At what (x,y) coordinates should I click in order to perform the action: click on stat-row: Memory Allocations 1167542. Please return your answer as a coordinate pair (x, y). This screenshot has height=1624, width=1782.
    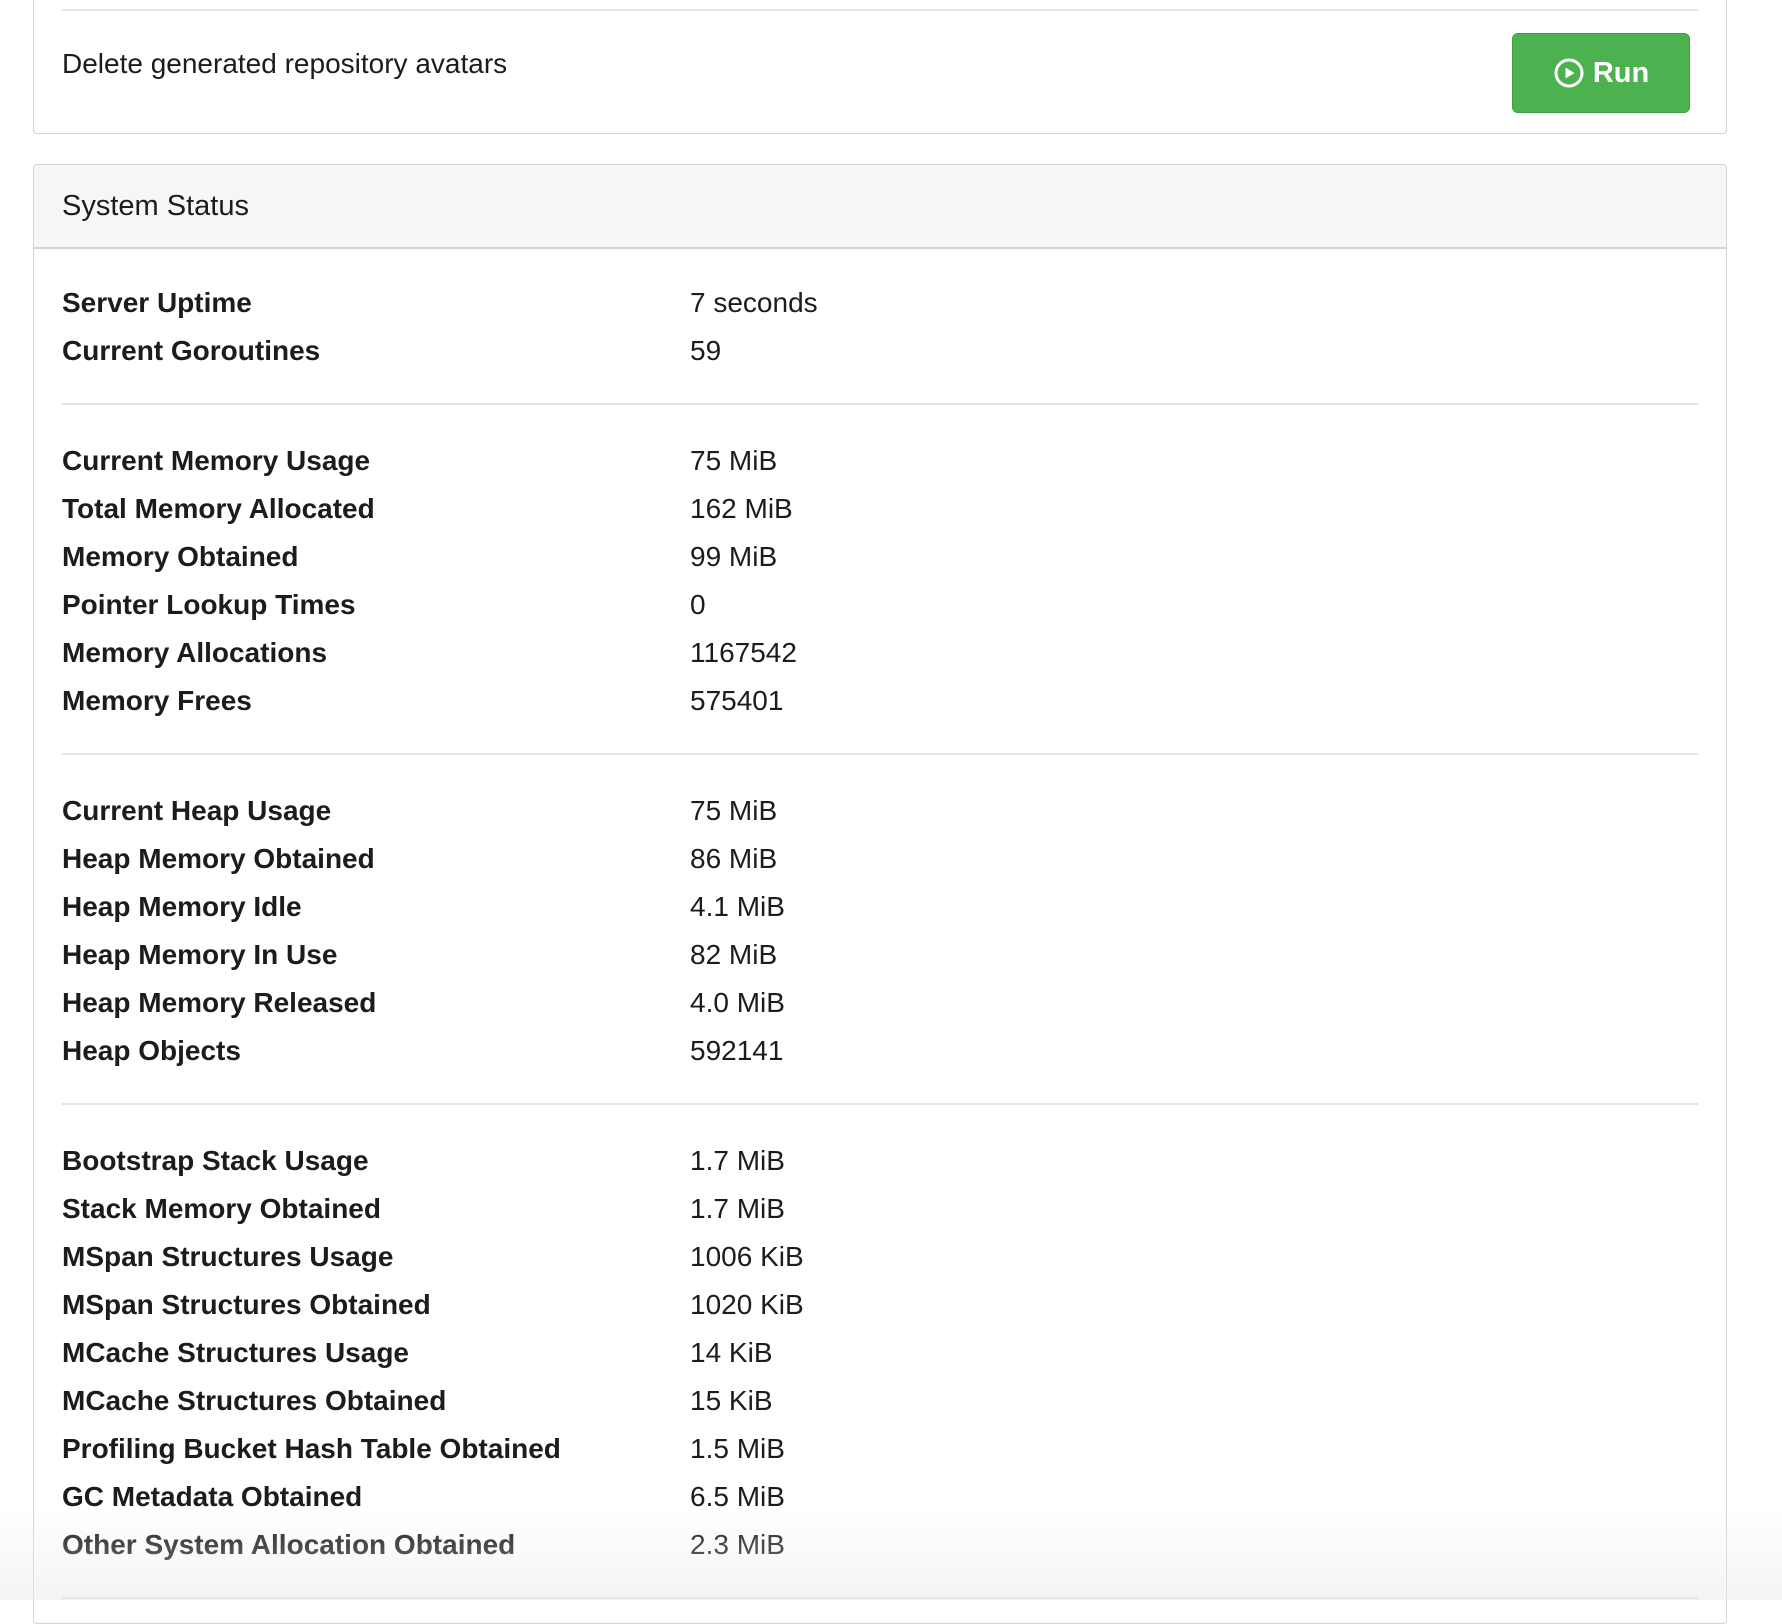
    Looking at the image, I should click on (880, 653).